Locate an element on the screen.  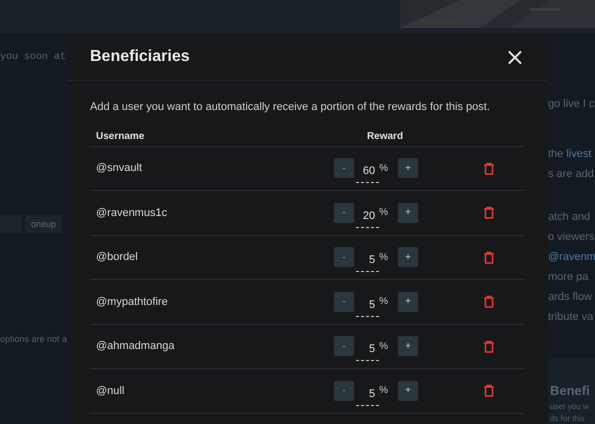
panel-title: Benefi is located at coordinates (570, 391).